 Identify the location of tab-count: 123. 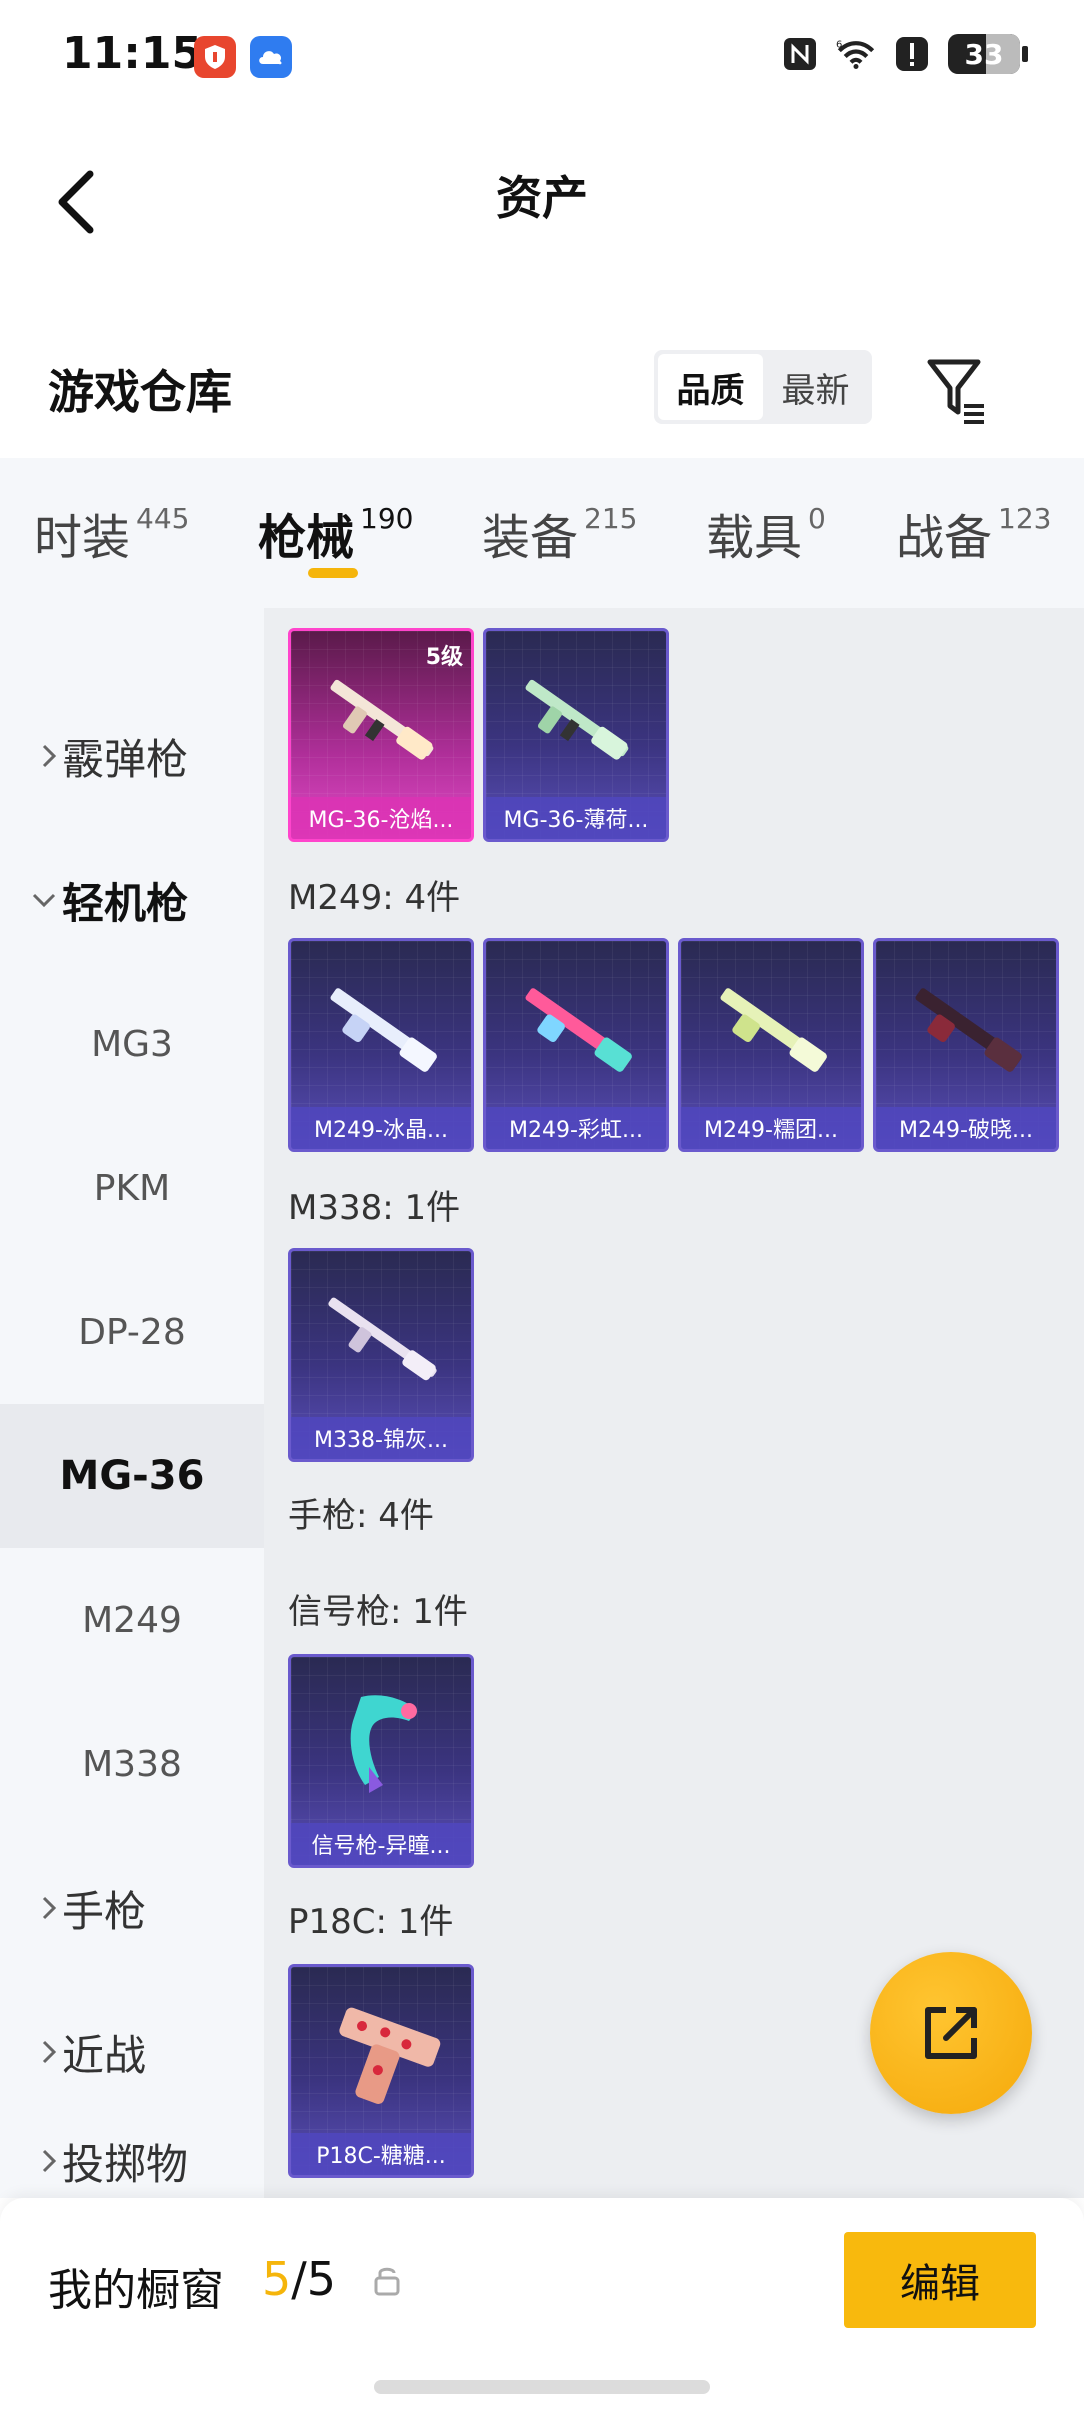
(1025, 518).